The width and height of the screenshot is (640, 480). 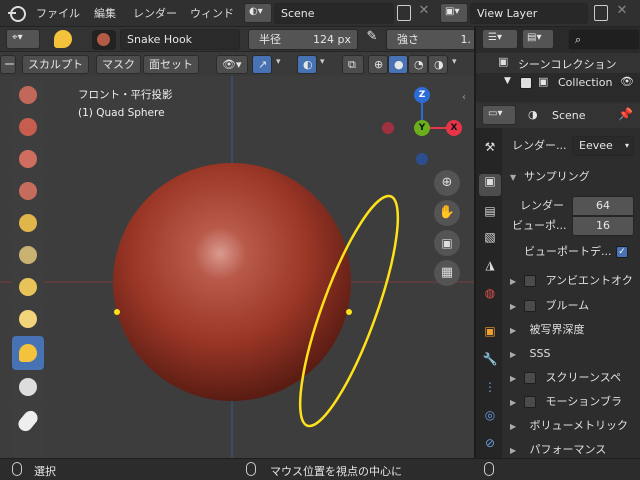 What do you see at coordinates (262, 64) in the screenshot?
I see `transform-gizmo-icon: ↗` at bounding box center [262, 64].